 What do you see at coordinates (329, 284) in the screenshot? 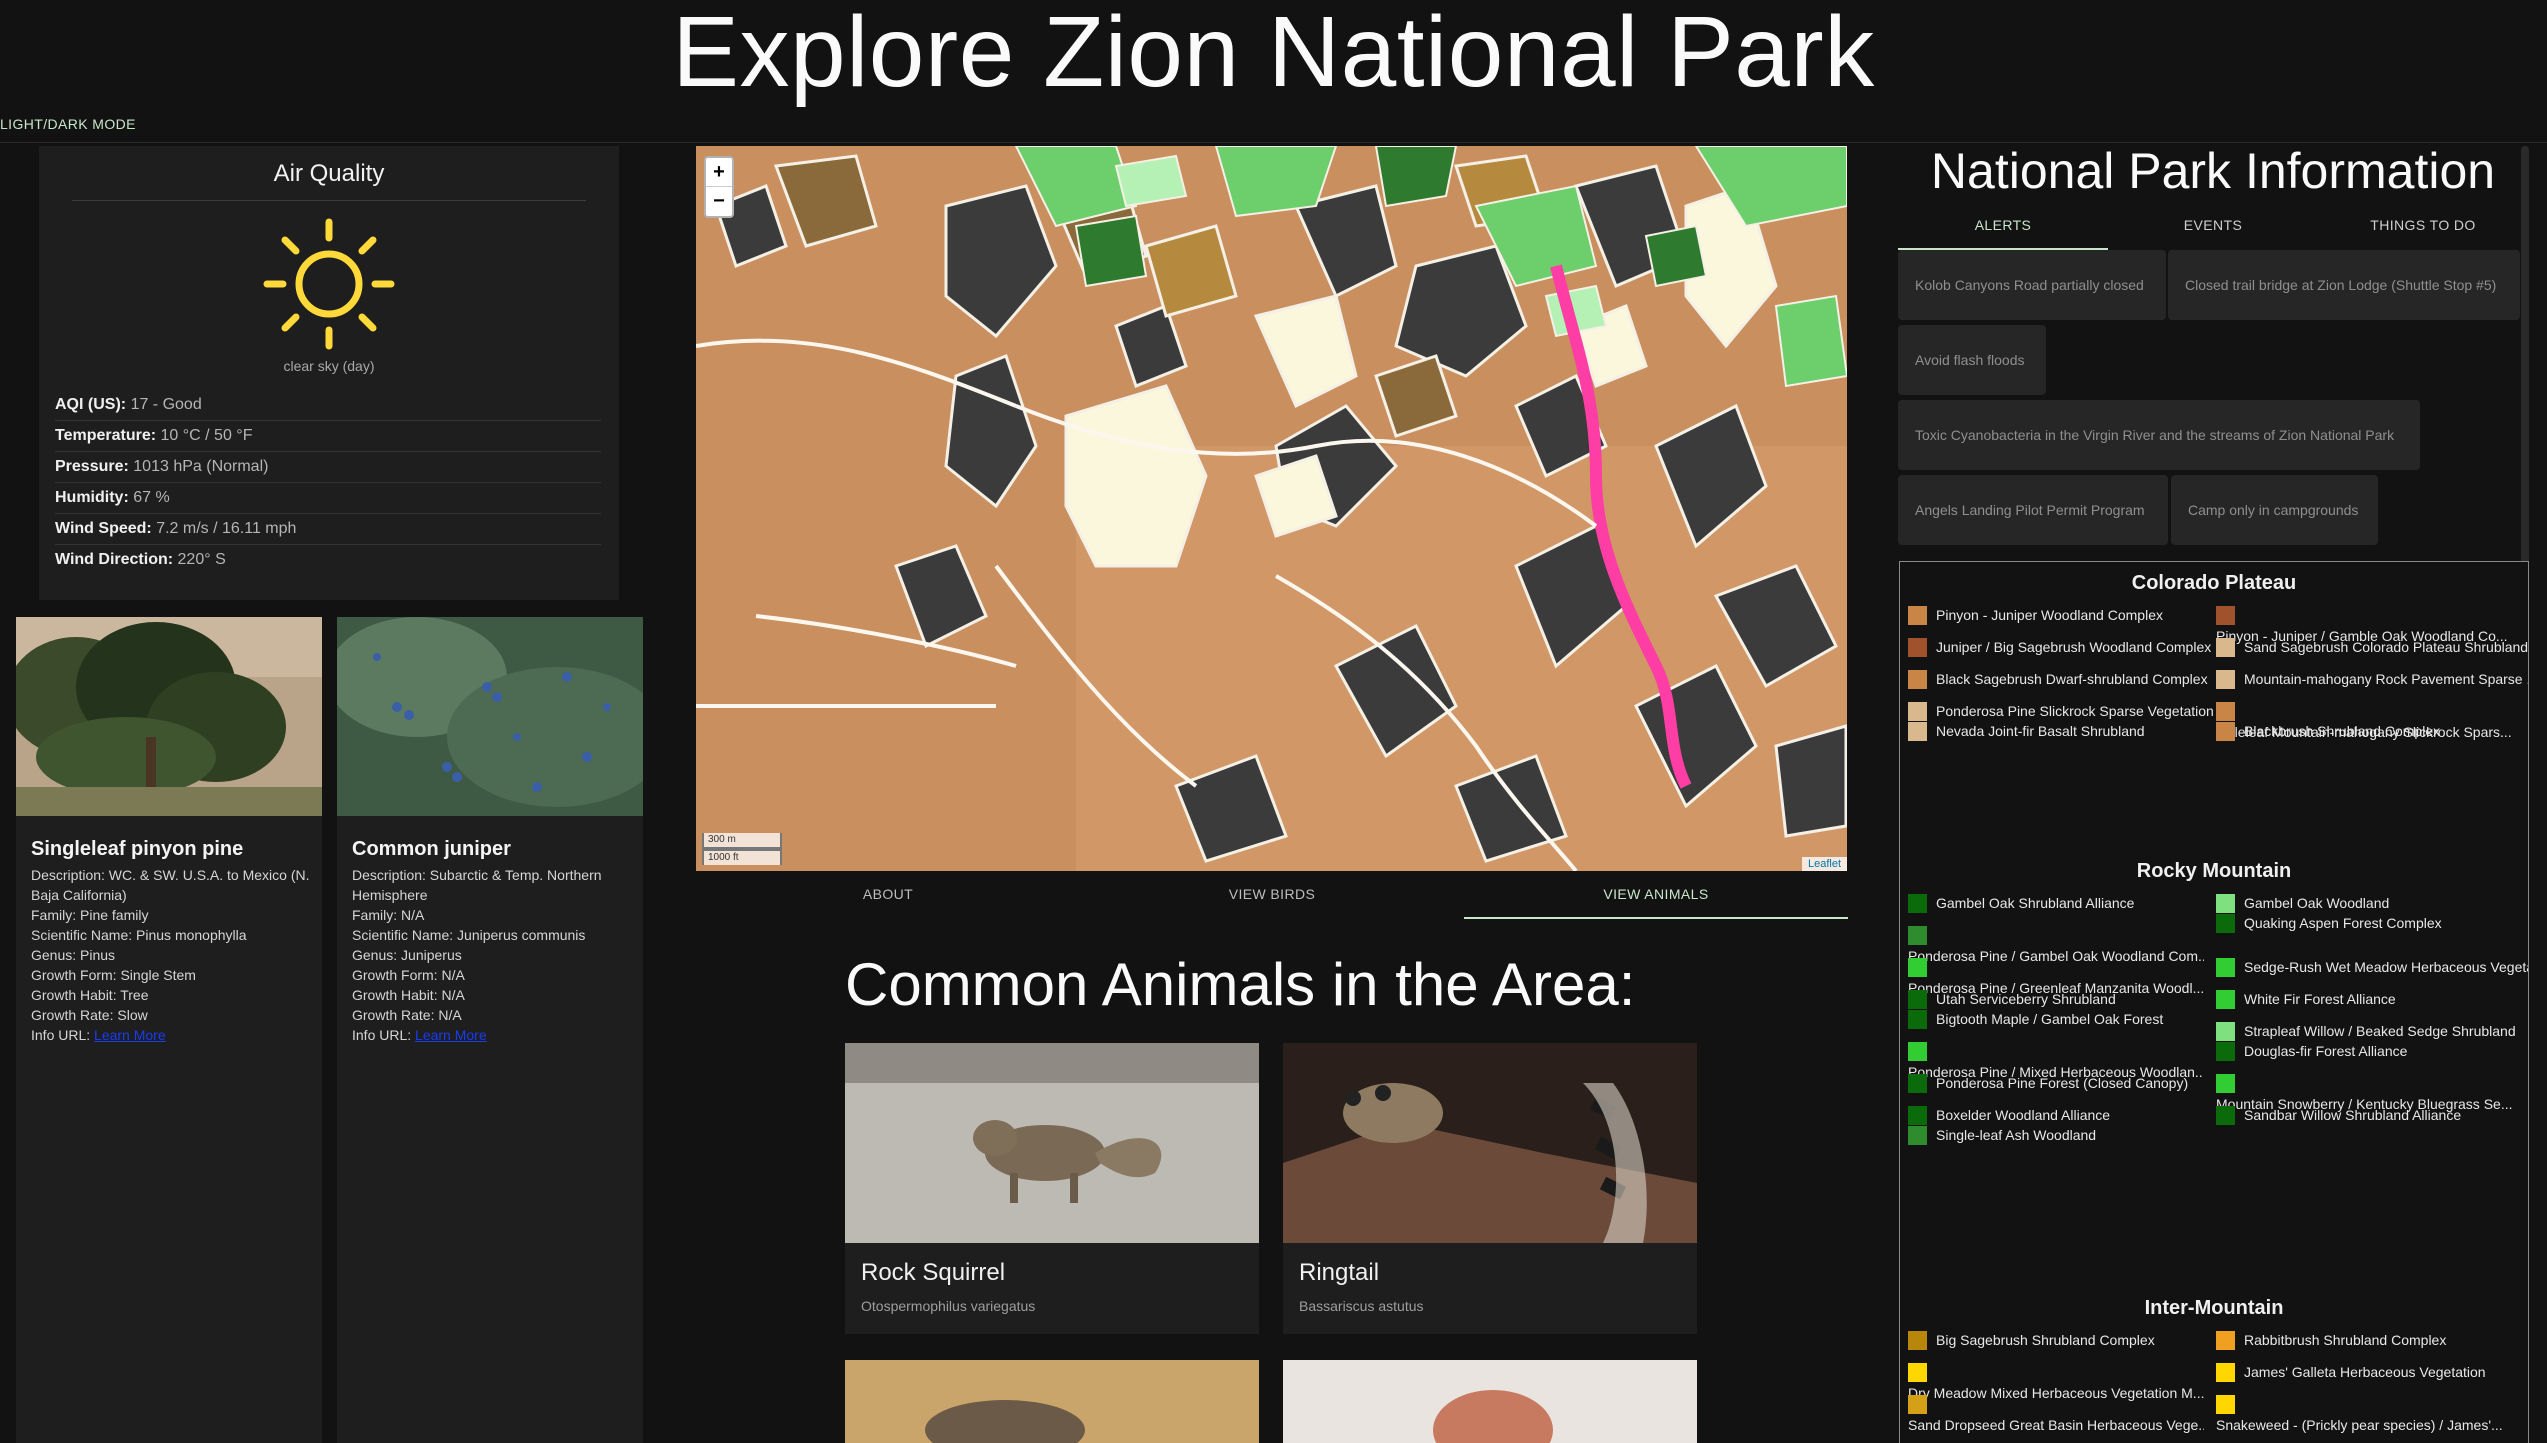
I see `sun-icon` at bounding box center [329, 284].